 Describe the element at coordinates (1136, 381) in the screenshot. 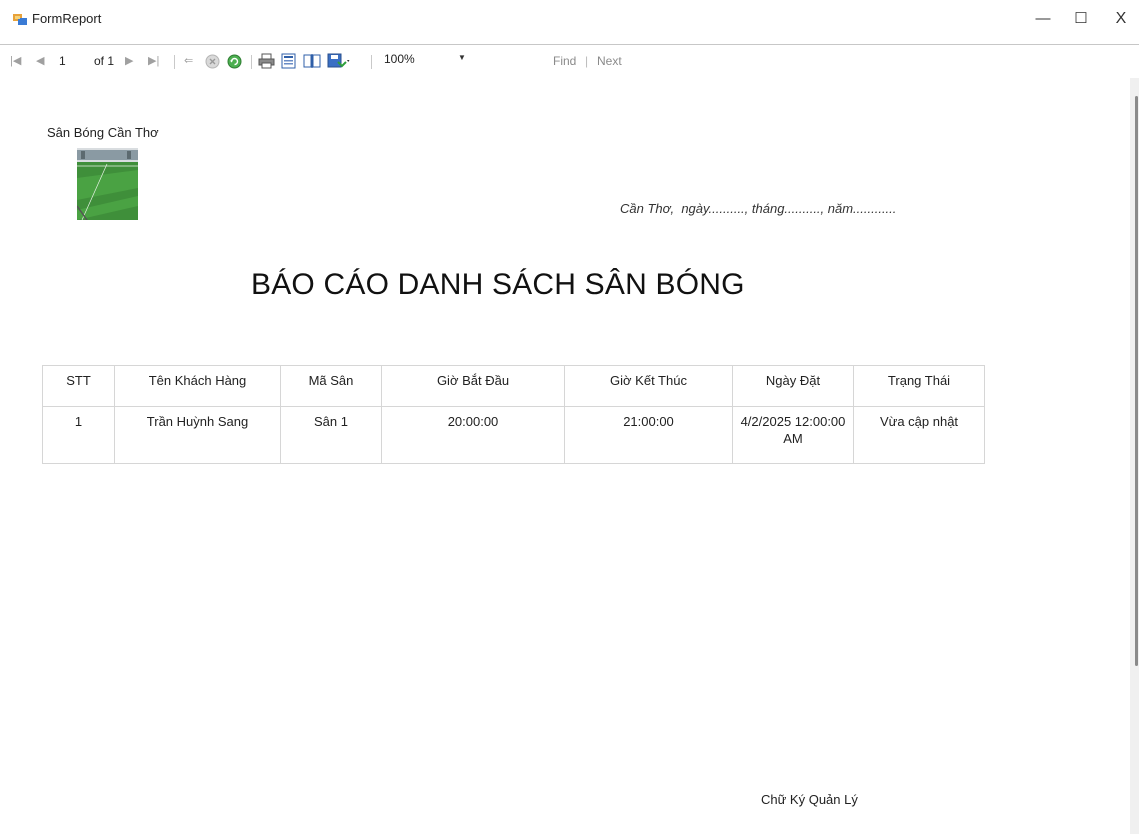

I see `scrollbar-thumb` at that location.